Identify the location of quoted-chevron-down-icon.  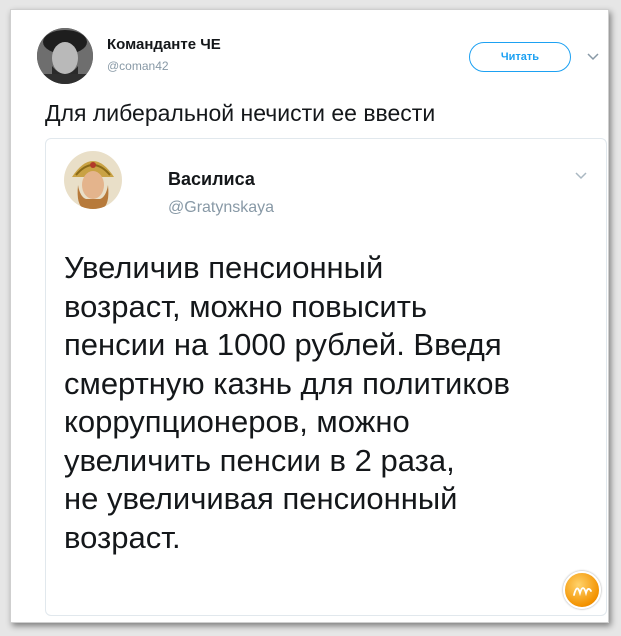
(581, 176).